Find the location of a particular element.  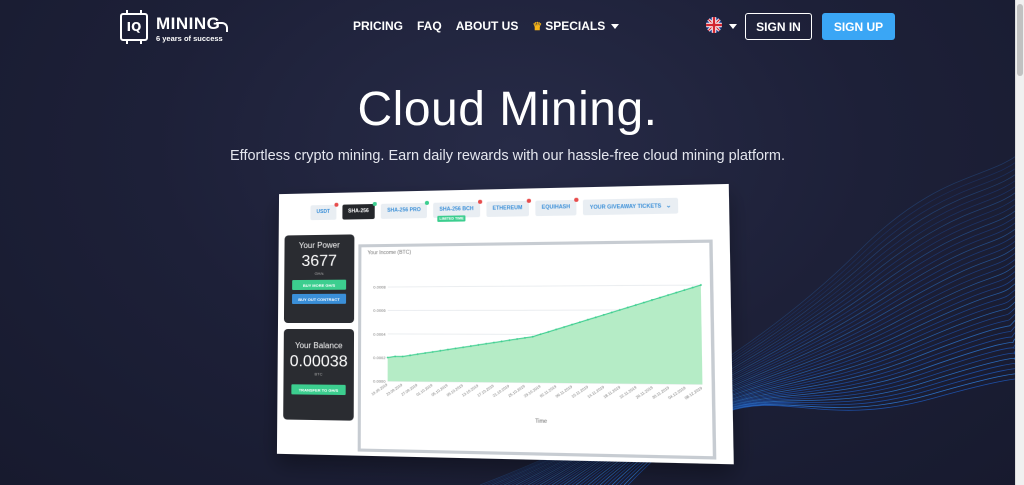

nav-about-us: ABOUT US is located at coordinates (487, 26).